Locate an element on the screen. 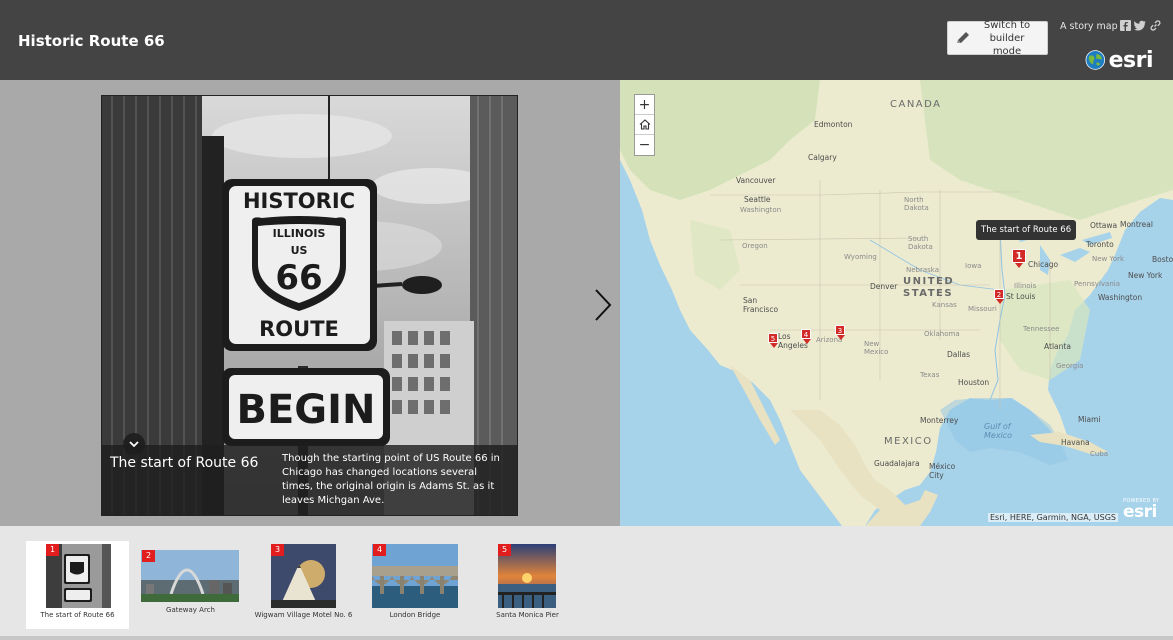 This screenshot has width=1173, height=640. map-pin-3: 3 is located at coordinates (841, 332).